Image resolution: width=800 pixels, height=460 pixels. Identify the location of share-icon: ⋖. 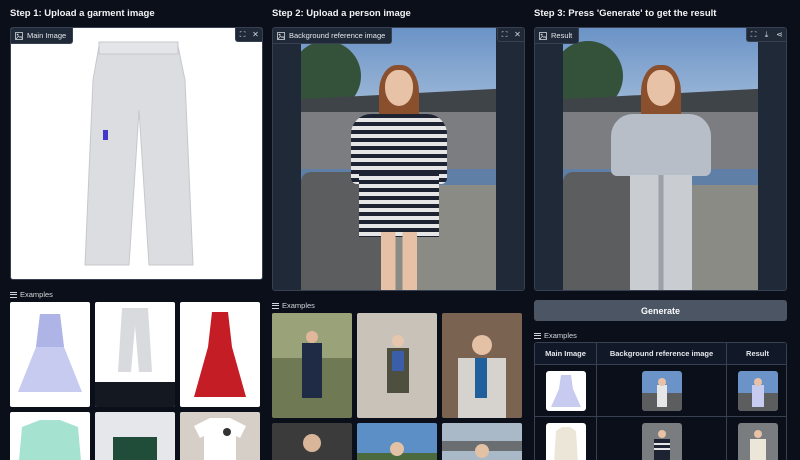
(779, 34).